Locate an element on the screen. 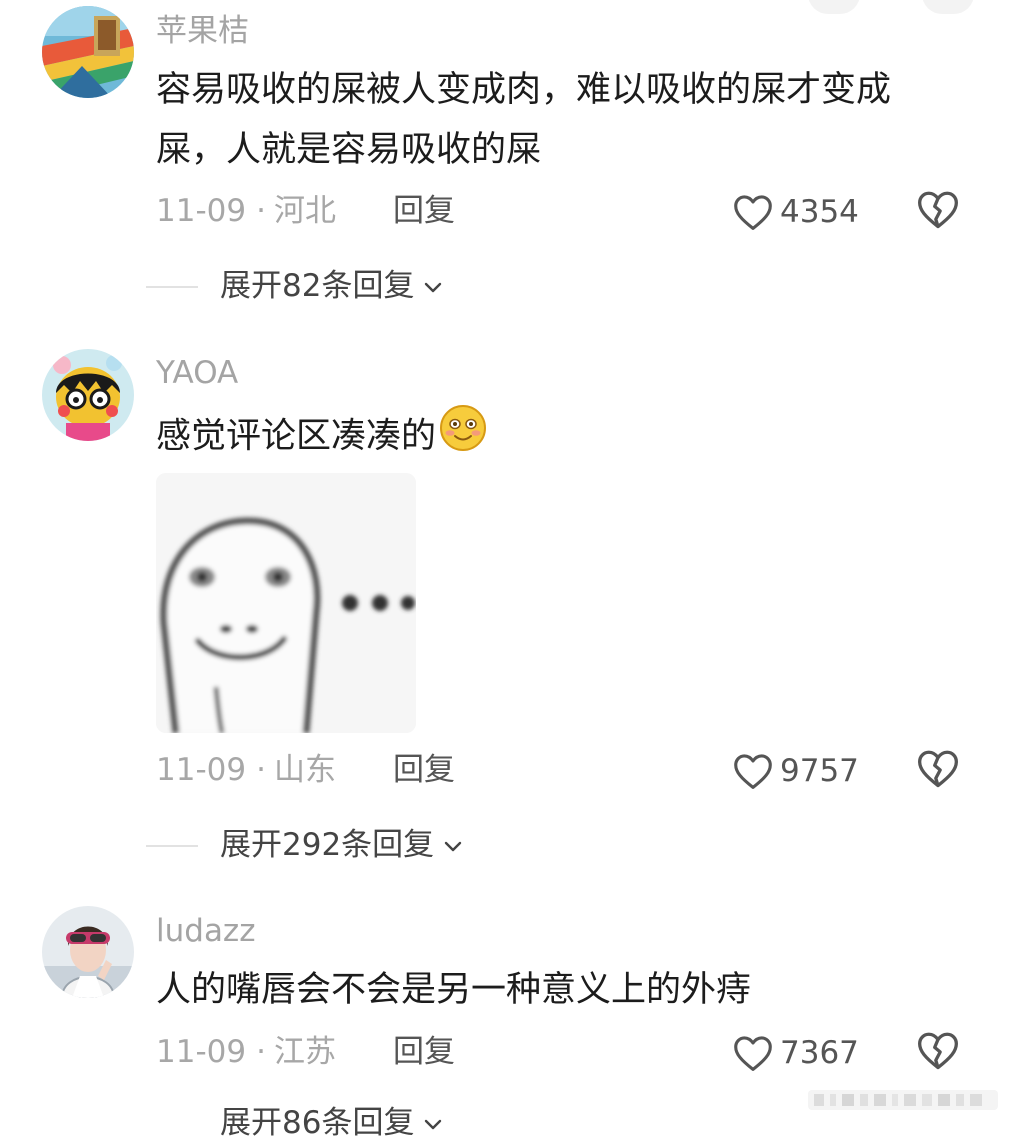 The image size is (1010, 1141). comment-text: 容易吸收的屎被人变成肉，难以吸收的屎才变成 屎，人就是容易吸收的屎 is located at coordinates (523, 120).